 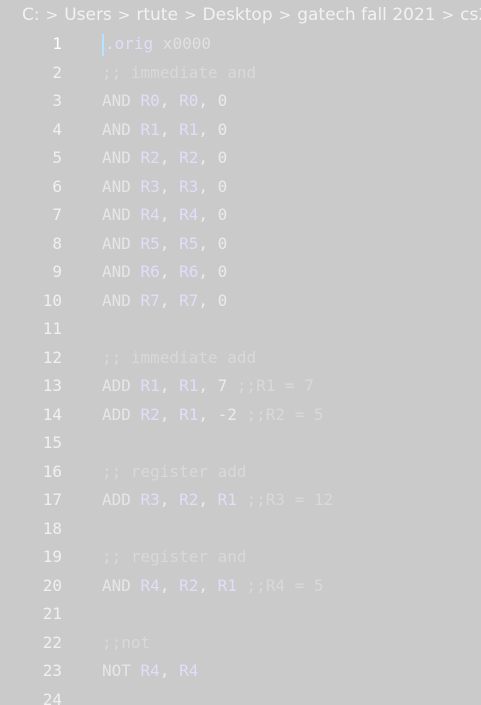 What do you see at coordinates (57, 186) in the screenshot?
I see `line-number: 6` at bounding box center [57, 186].